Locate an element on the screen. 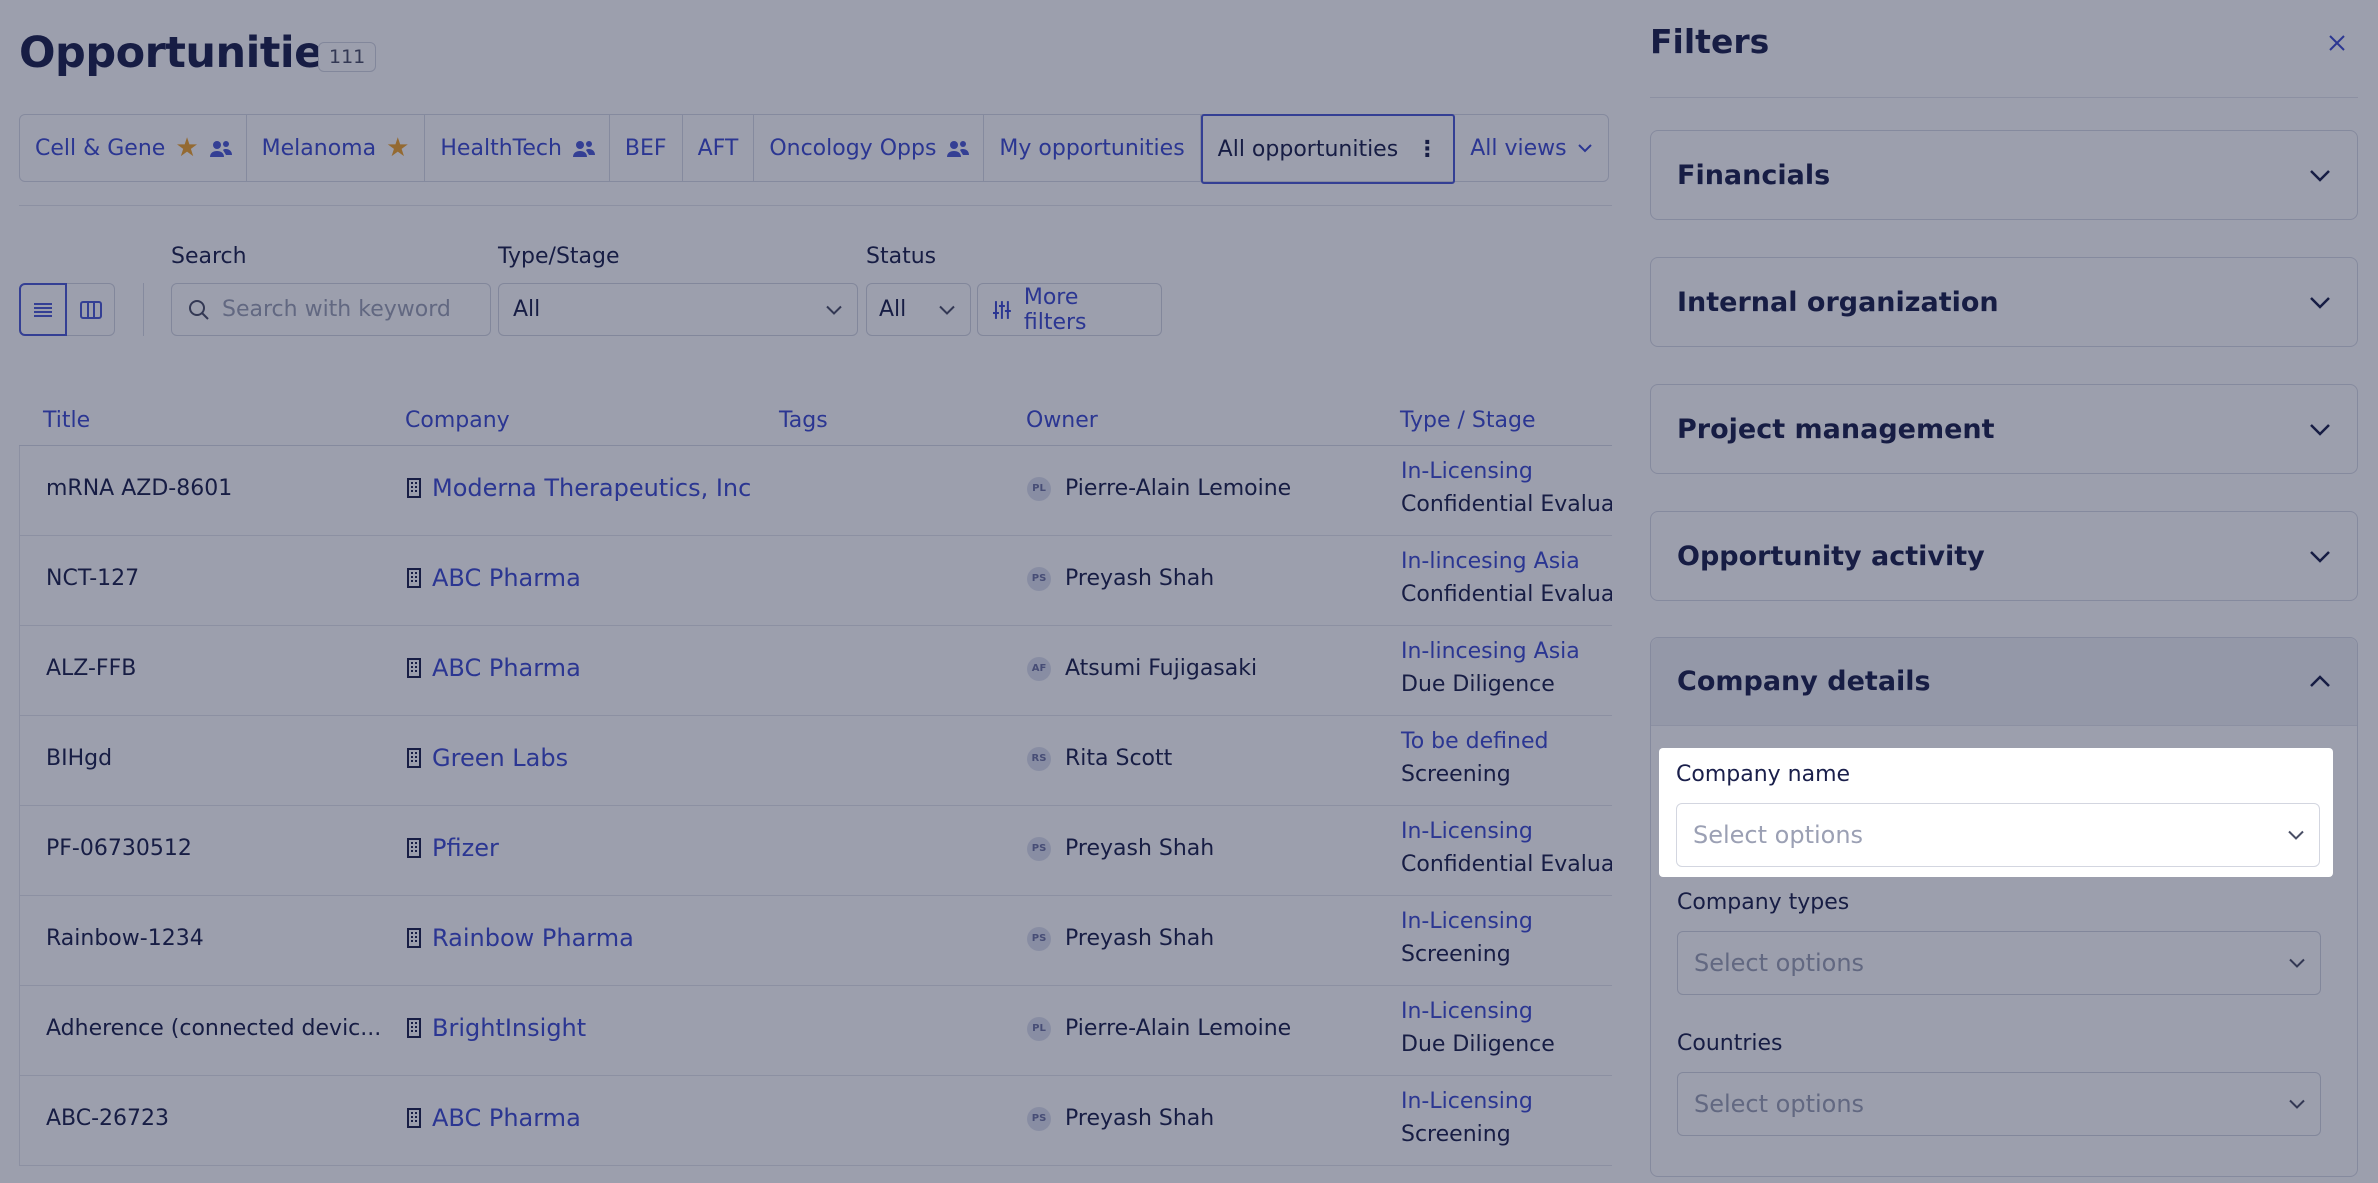 The image size is (2378, 1183). accordion-internal-organization: Internal organization is located at coordinates (2004, 302).